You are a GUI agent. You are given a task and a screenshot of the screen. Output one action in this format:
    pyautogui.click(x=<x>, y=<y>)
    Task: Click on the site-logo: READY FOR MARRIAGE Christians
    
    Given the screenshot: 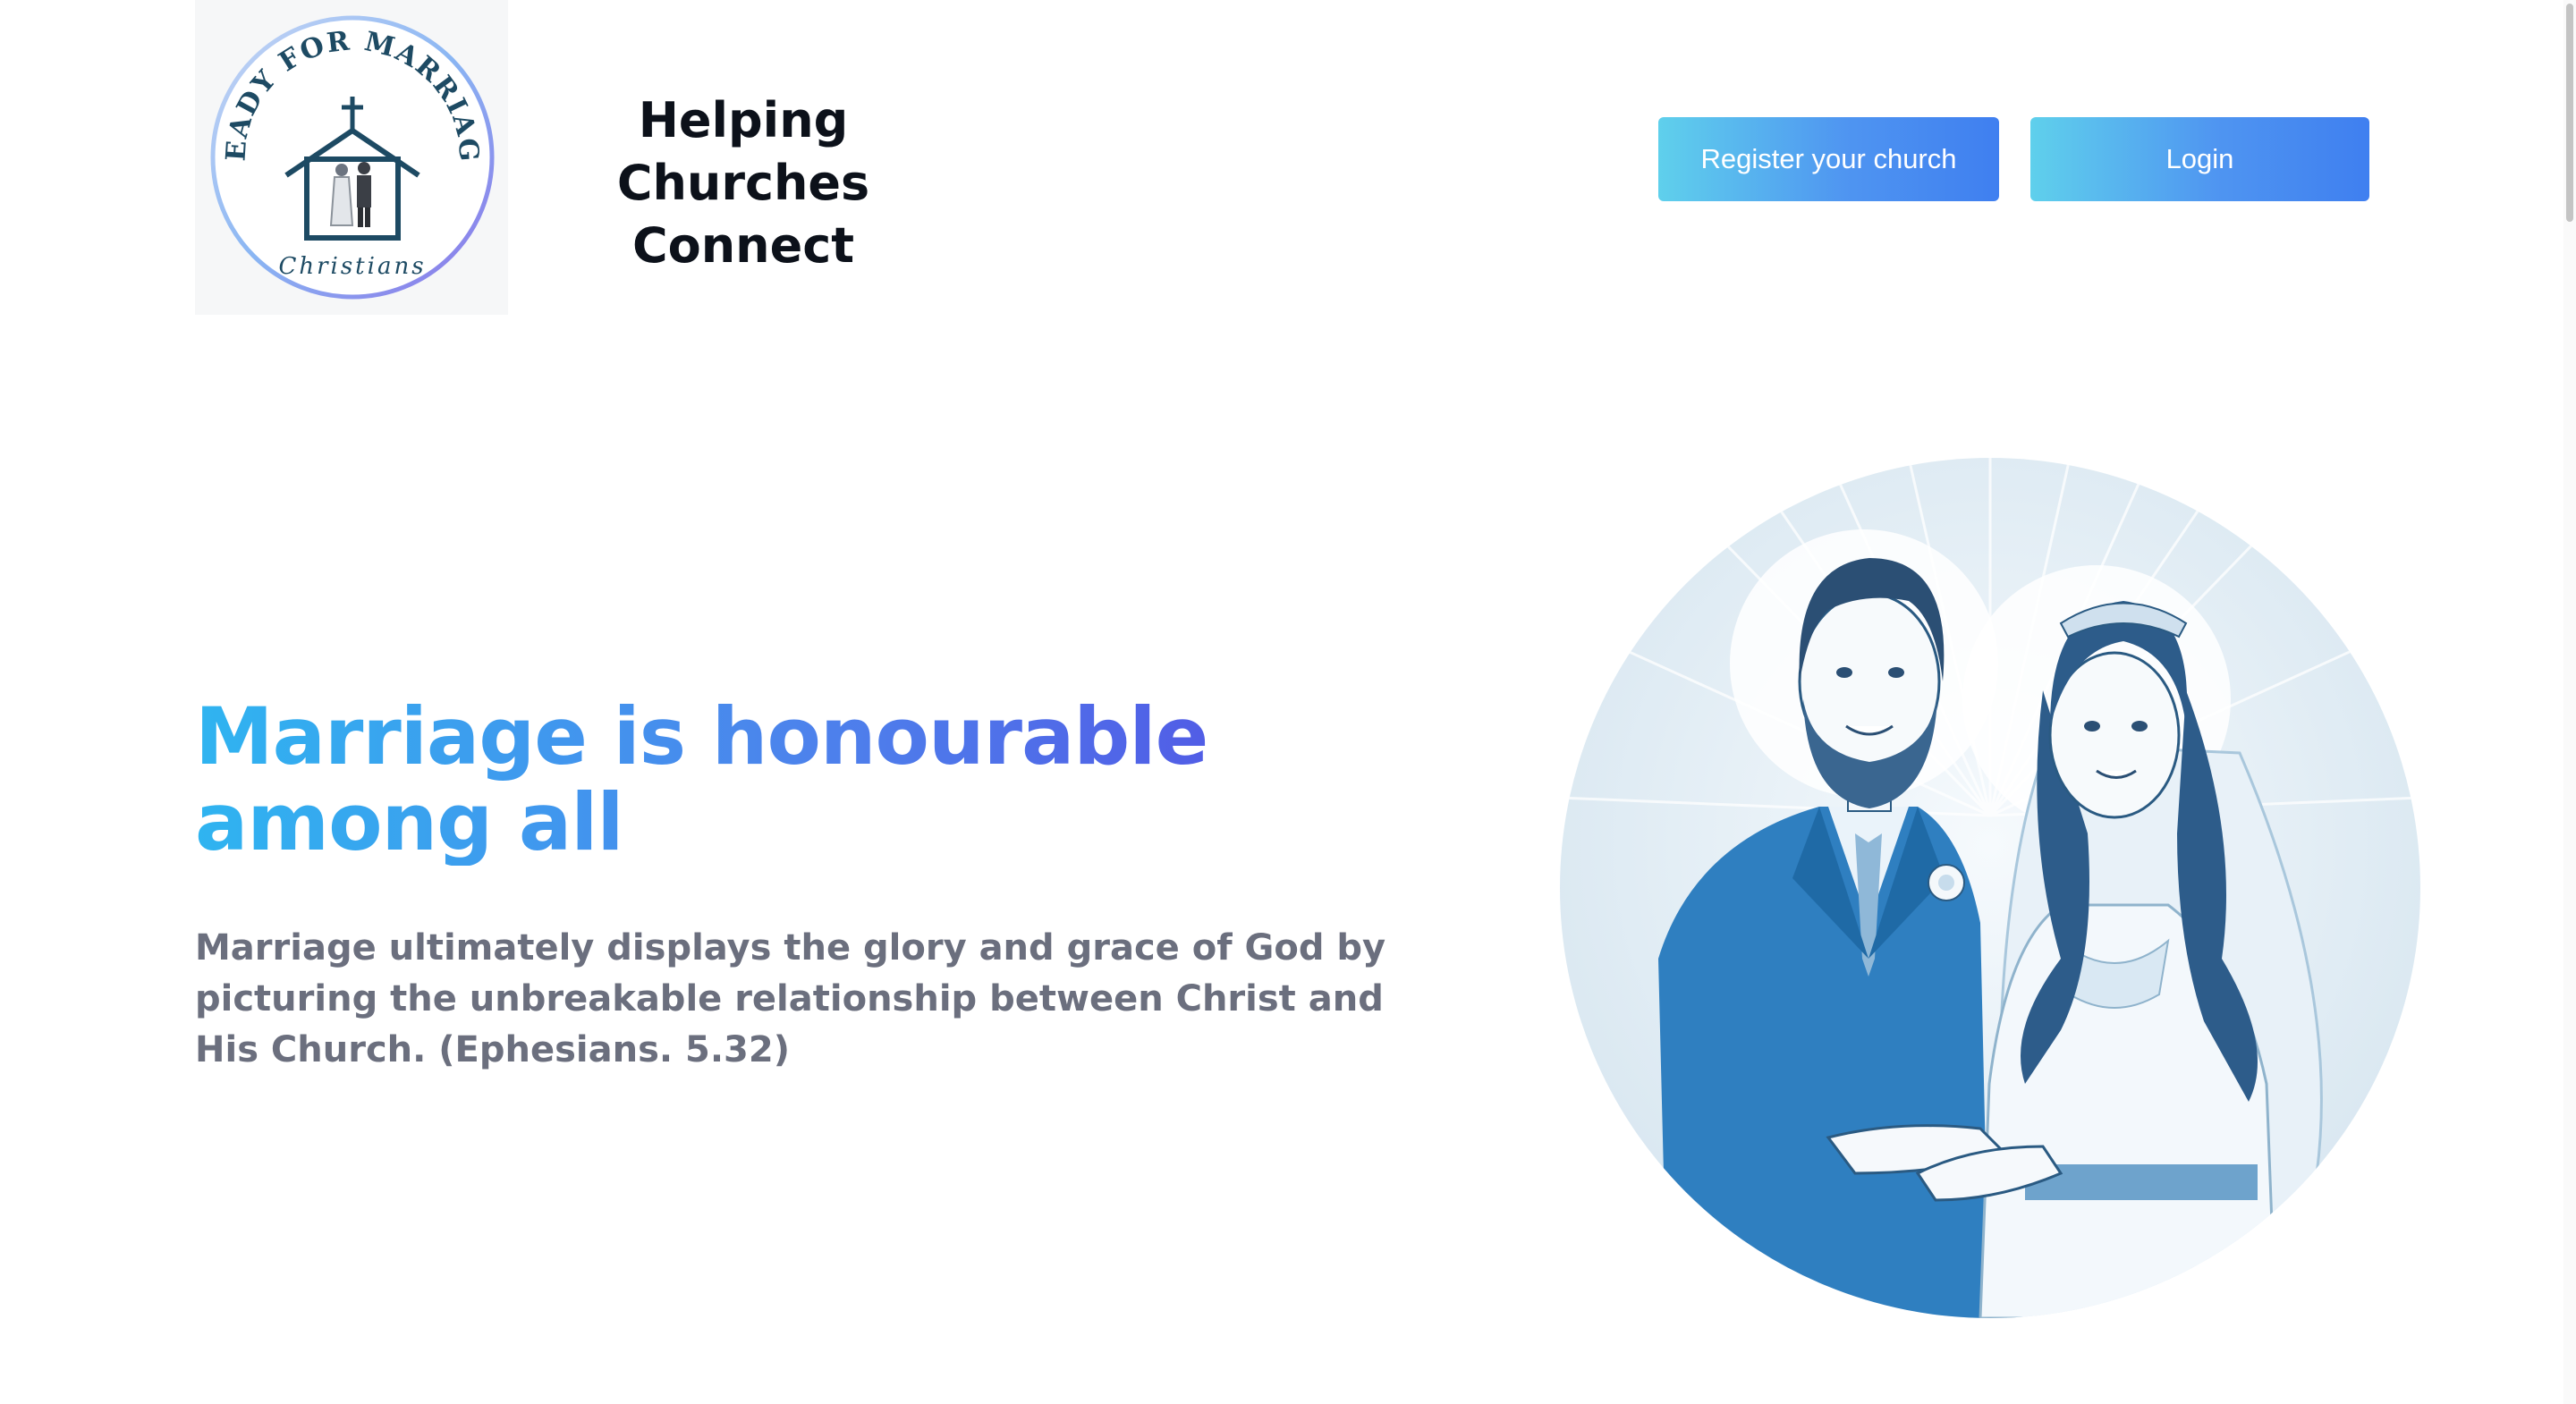 What is the action you would take?
    pyautogui.click(x=351, y=158)
    